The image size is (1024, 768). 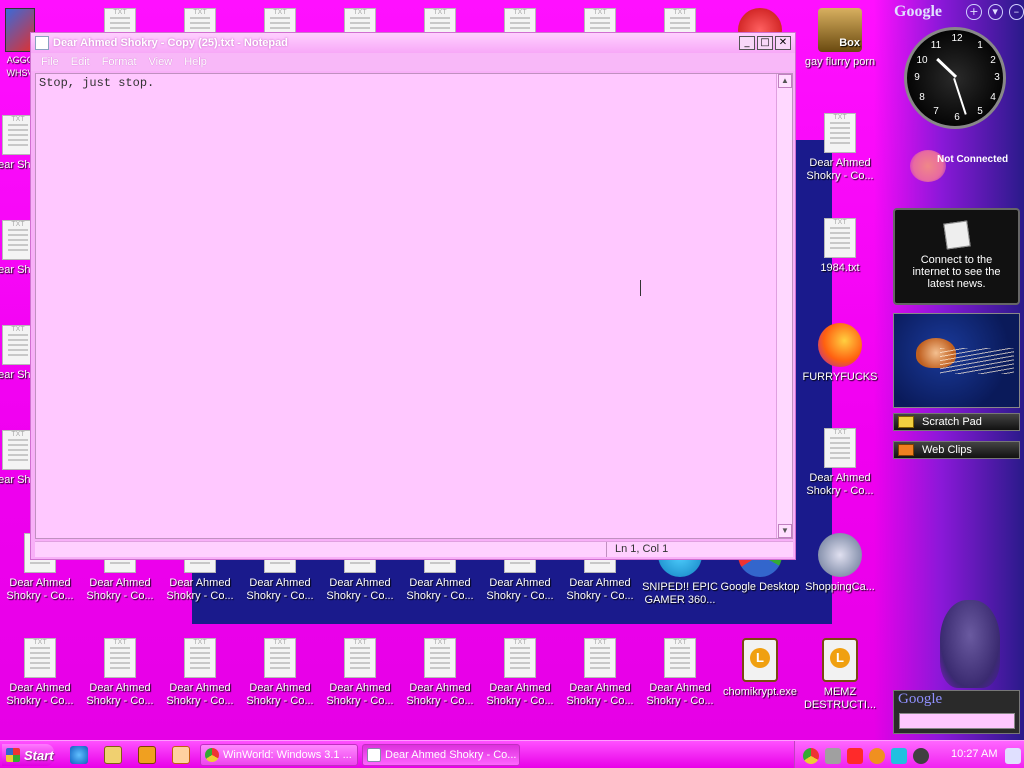 I want to click on start-button: Start, so click(x=28, y=755).